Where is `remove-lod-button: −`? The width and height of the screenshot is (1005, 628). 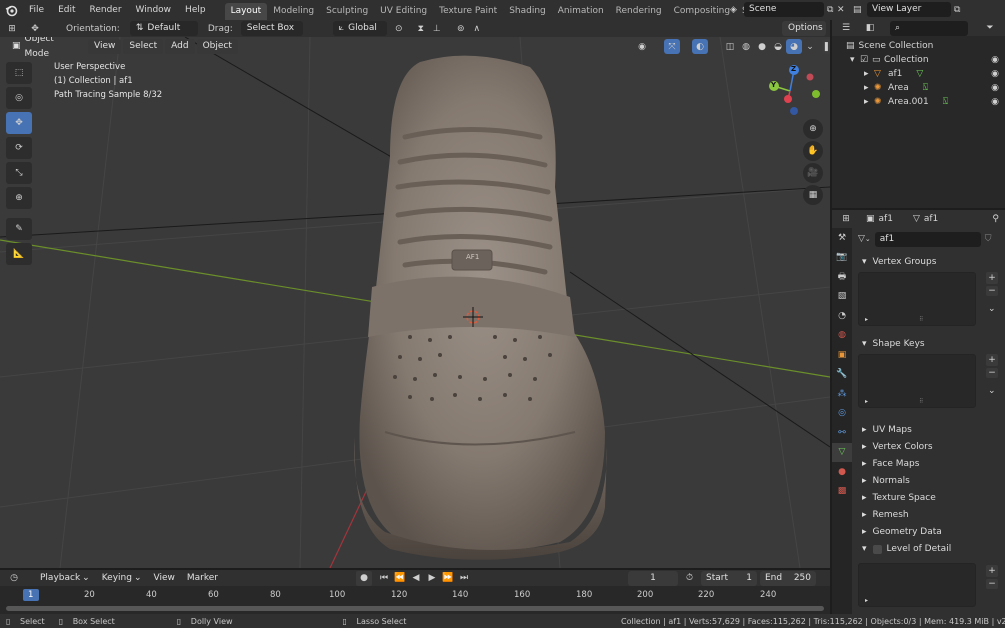 remove-lod-button: − is located at coordinates (992, 584).